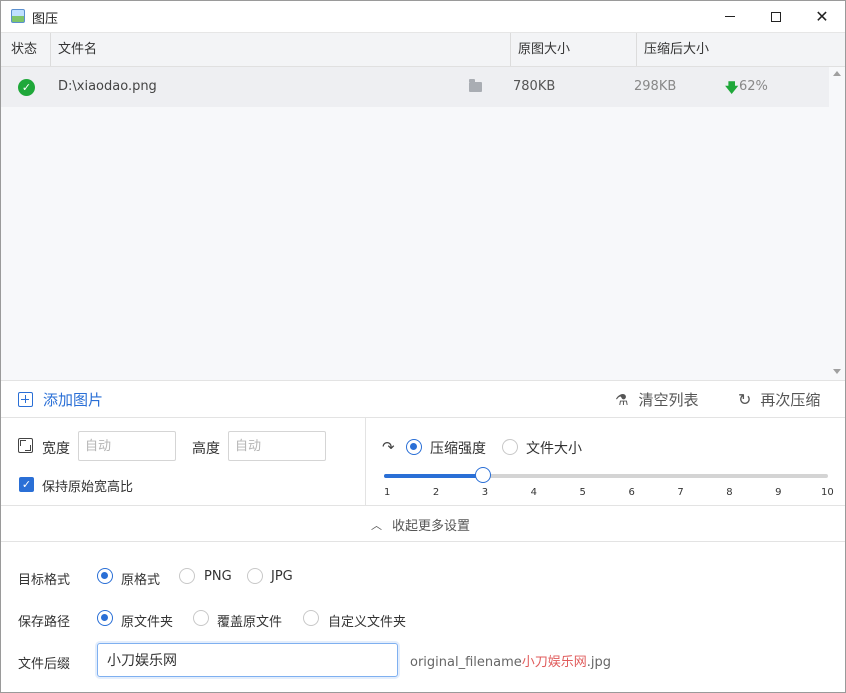 This screenshot has width=846, height=693. What do you see at coordinates (837, 223) in the screenshot?
I see `table-scrollbar` at bounding box center [837, 223].